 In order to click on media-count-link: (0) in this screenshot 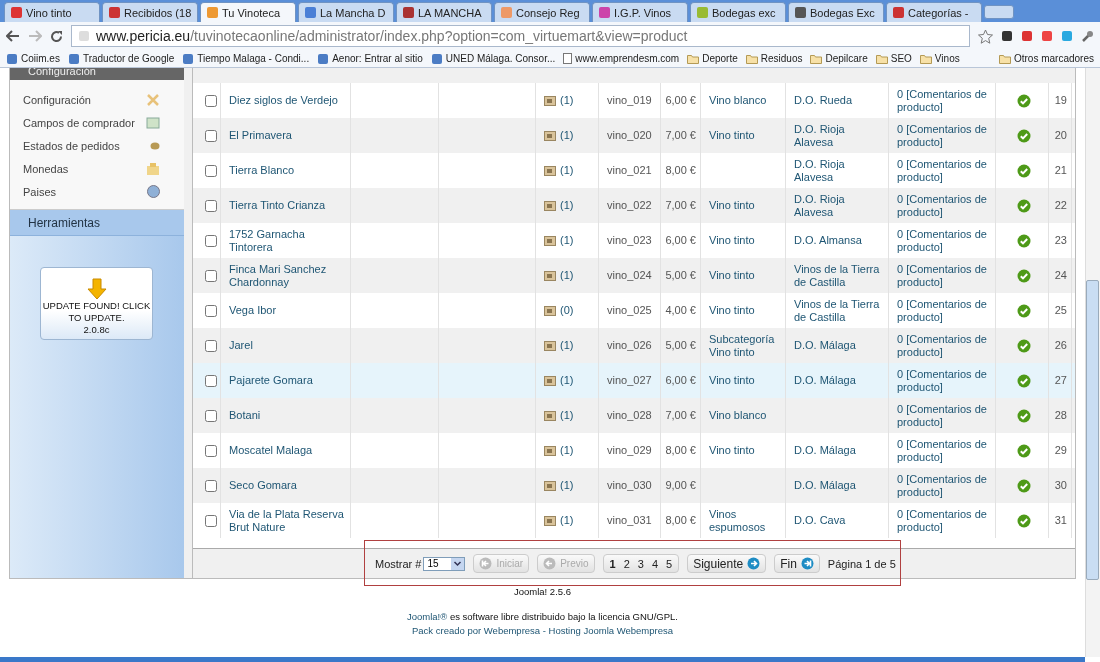, I will do `click(567, 310)`.